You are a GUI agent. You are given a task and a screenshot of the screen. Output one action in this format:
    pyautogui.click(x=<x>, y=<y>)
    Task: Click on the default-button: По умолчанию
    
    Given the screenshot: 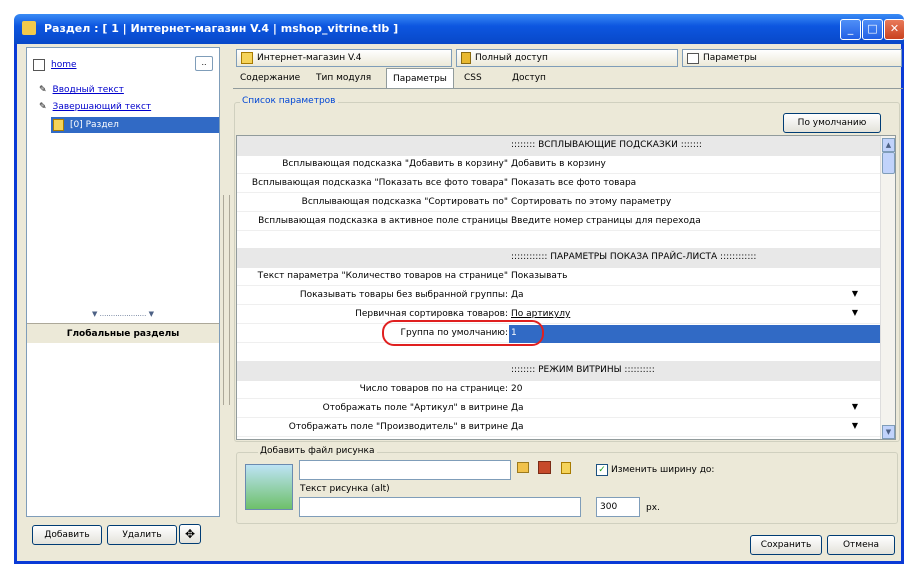 What is the action you would take?
    pyautogui.click(x=832, y=123)
    